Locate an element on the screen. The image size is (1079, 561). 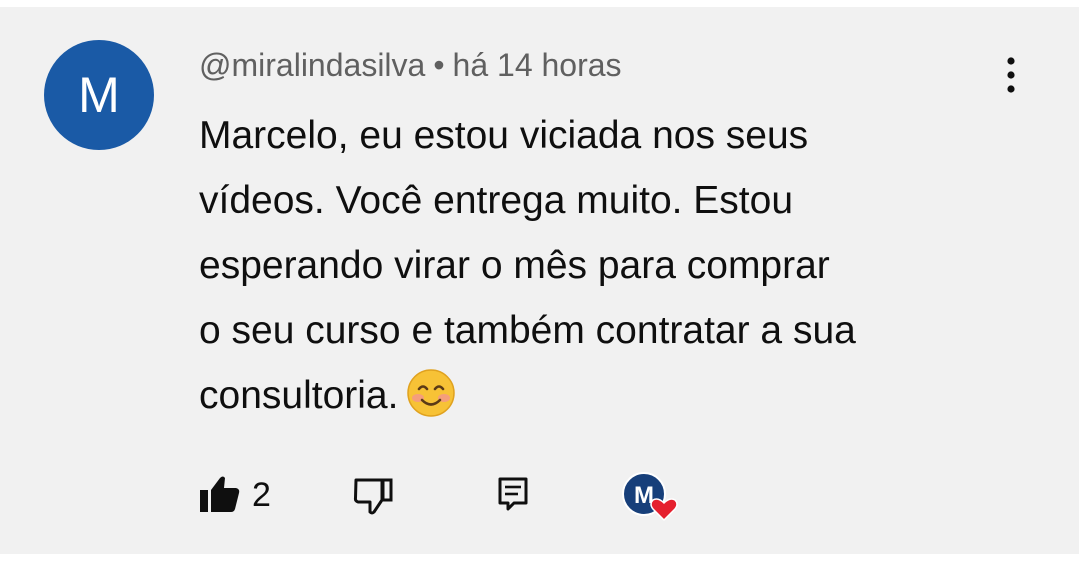
more-vertical-icon is located at coordinates (1011, 75).